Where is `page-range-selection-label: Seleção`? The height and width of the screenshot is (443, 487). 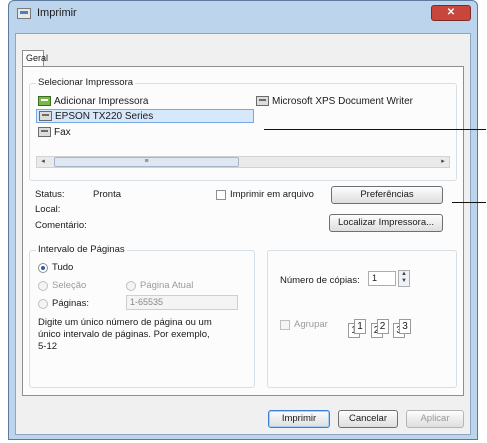 page-range-selection-label: Seleção is located at coordinates (69, 285).